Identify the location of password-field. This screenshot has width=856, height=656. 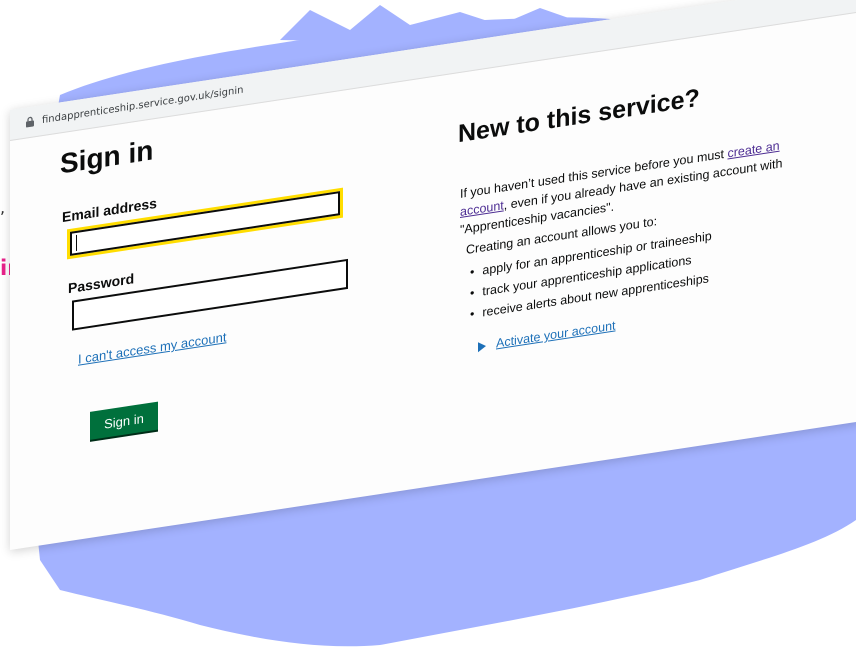
(210, 294).